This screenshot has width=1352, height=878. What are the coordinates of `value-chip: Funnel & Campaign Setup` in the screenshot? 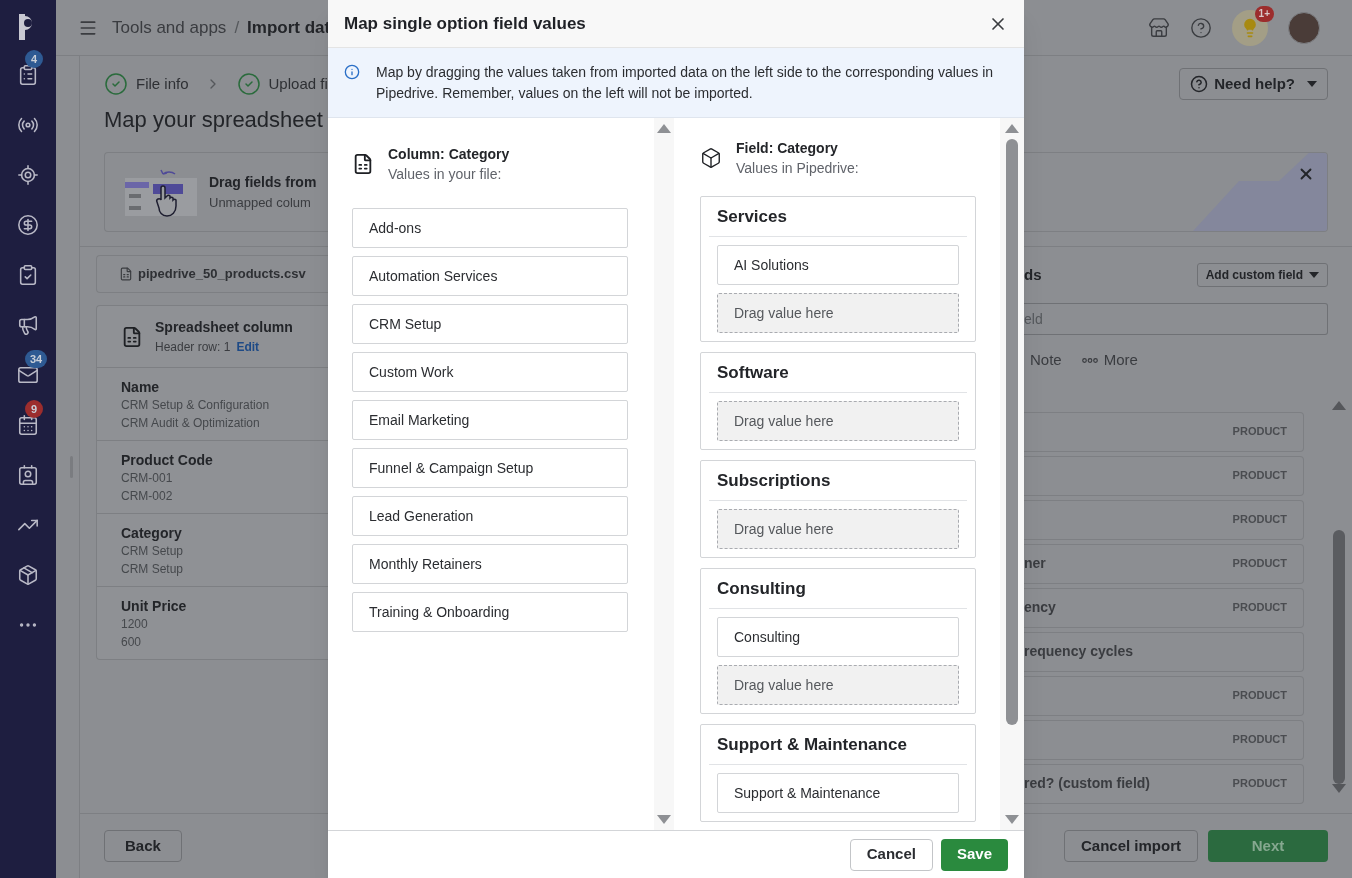 It's located at (490, 468).